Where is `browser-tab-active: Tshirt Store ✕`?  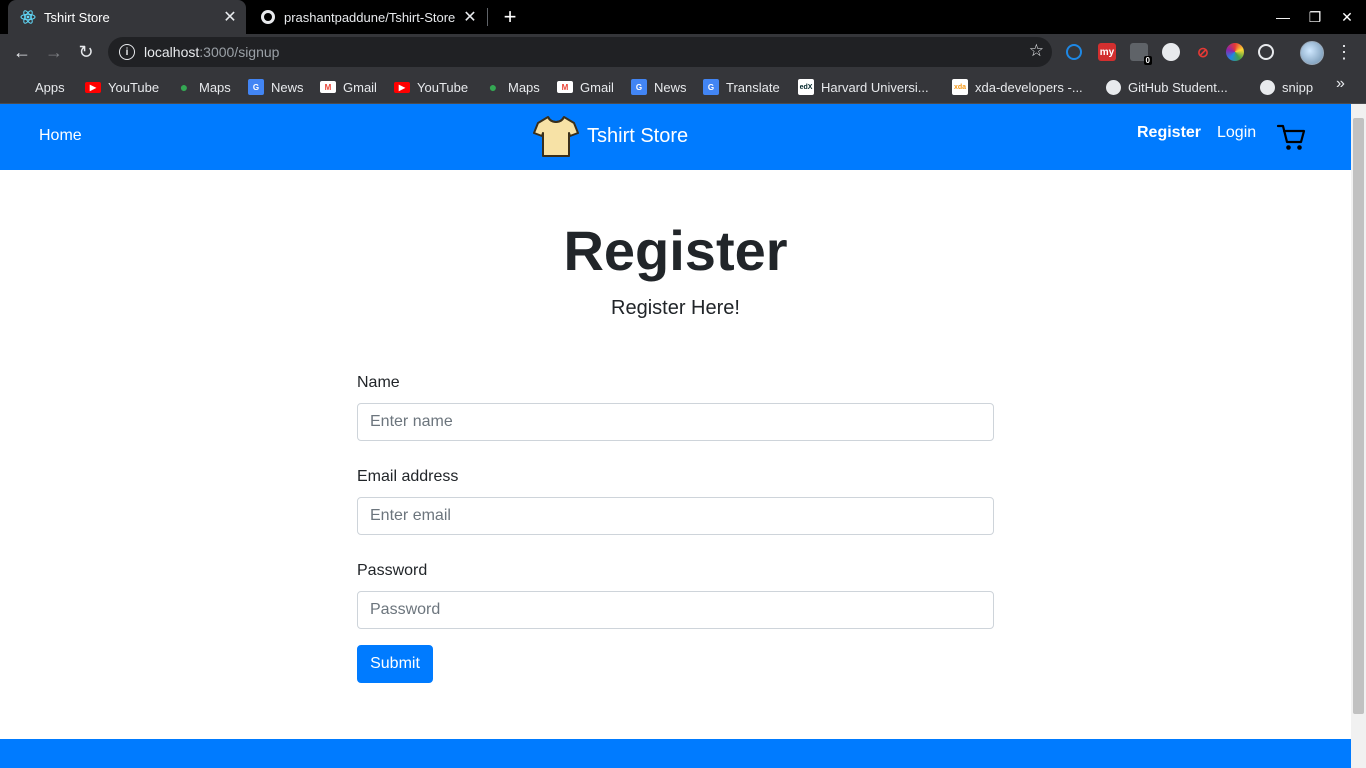 browser-tab-active: Tshirt Store ✕ is located at coordinates (127, 17).